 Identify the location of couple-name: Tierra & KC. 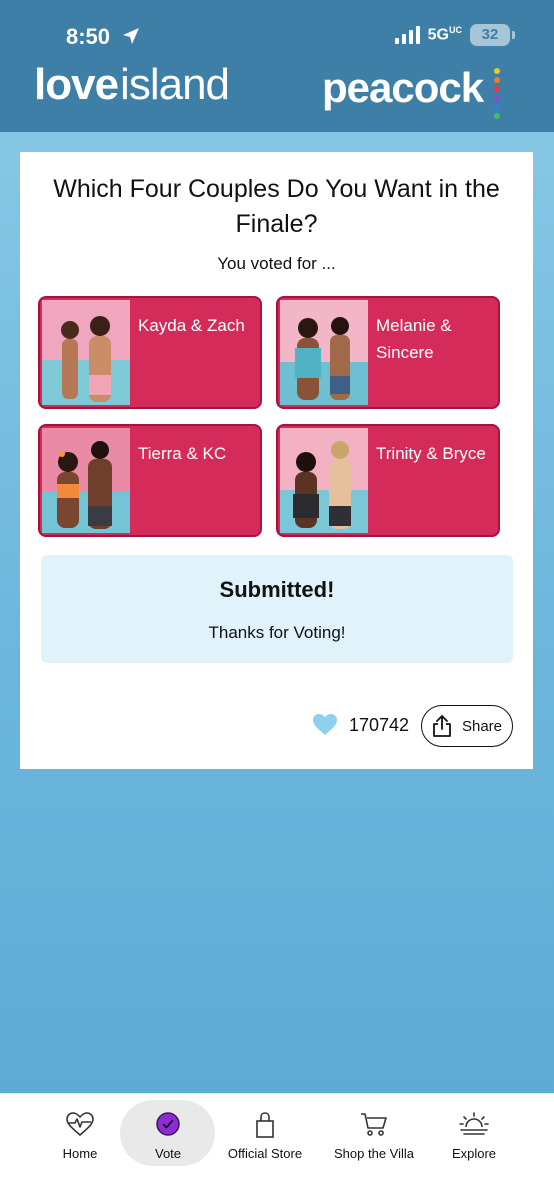
(182, 453).